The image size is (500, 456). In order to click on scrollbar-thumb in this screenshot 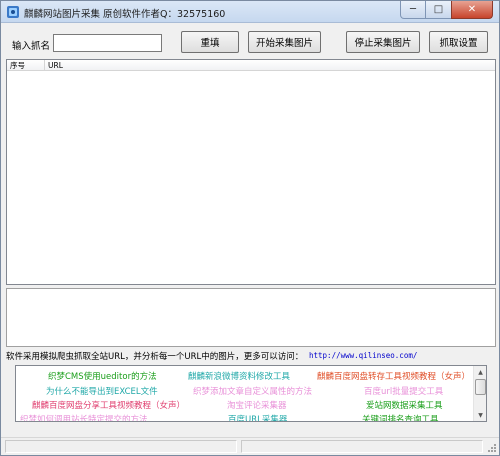, I will do `click(480, 387)`.